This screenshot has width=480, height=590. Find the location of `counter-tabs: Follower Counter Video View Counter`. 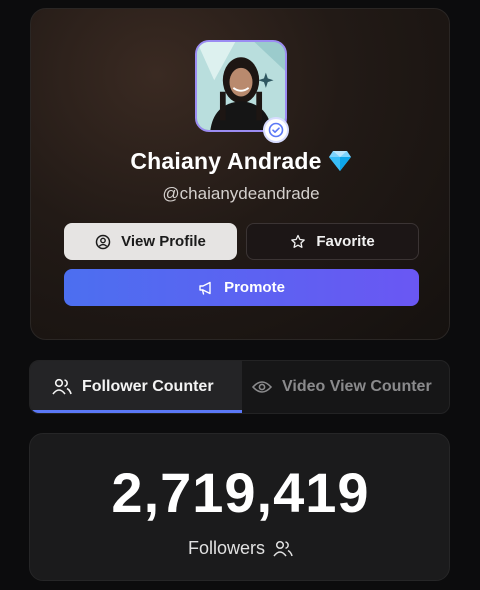

counter-tabs: Follower Counter Video View Counter is located at coordinates (239, 387).